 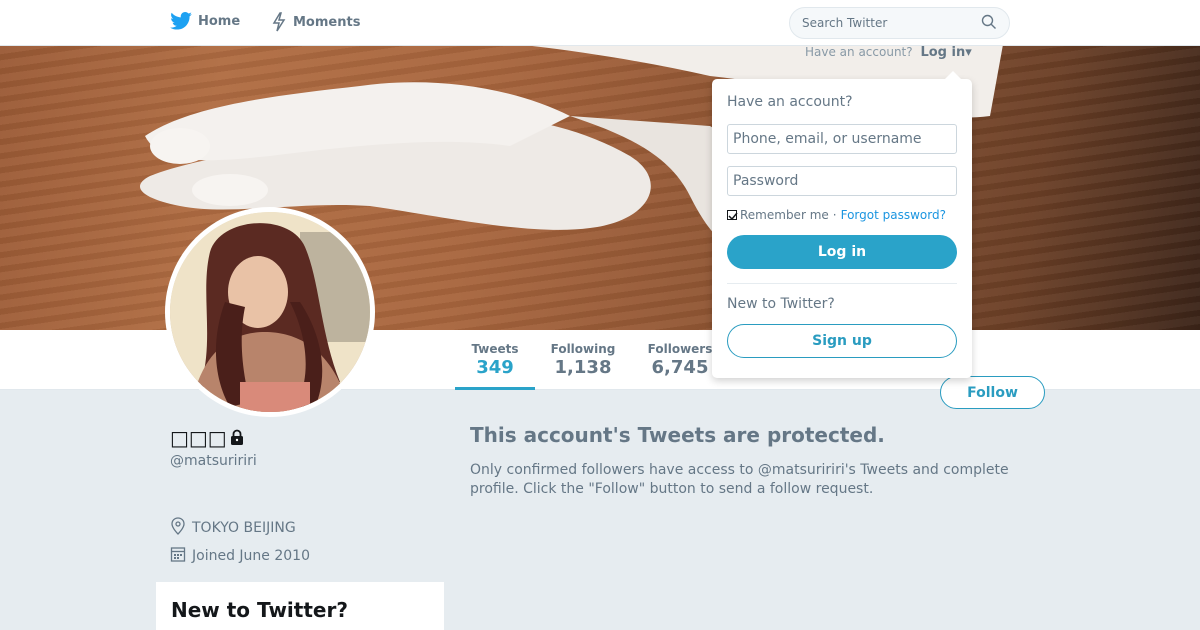 What do you see at coordinates (882, 23) in the screenshot?
I see `search-input` at bounding box center [882, 23].